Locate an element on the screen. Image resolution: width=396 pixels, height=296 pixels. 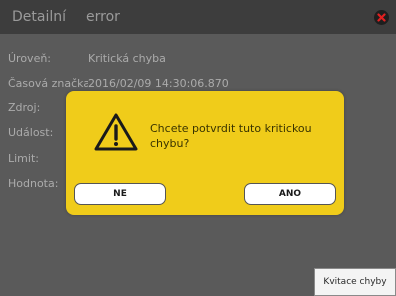
no-button: NE is located at coordinates (120, 194).